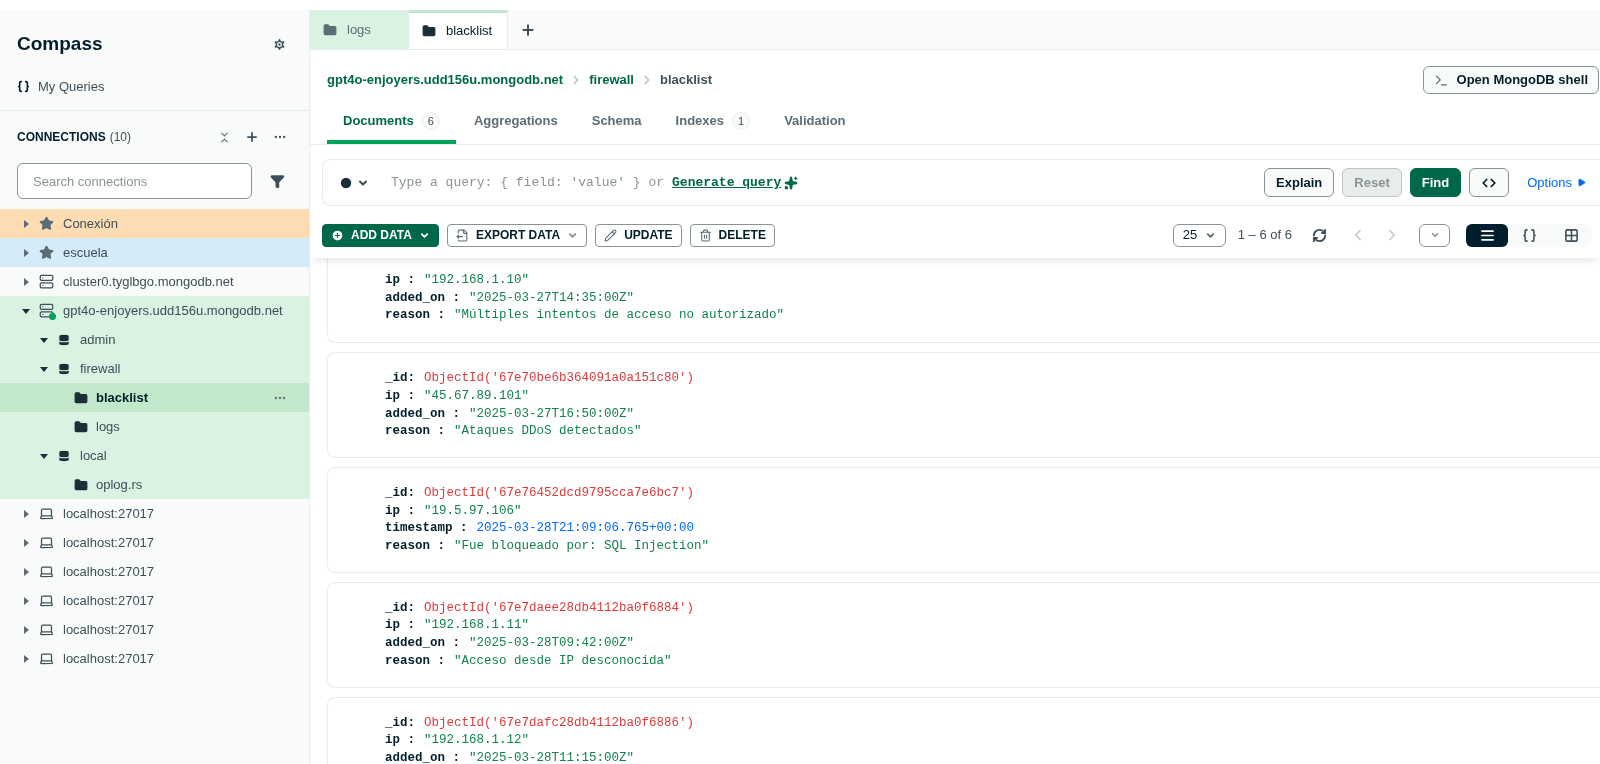 The width and height of the screenshot is (1600, 764). Describe the element at coordinates (380, 235) in the screenshot. I see `toolbar-button: ADD DATA` at that location.